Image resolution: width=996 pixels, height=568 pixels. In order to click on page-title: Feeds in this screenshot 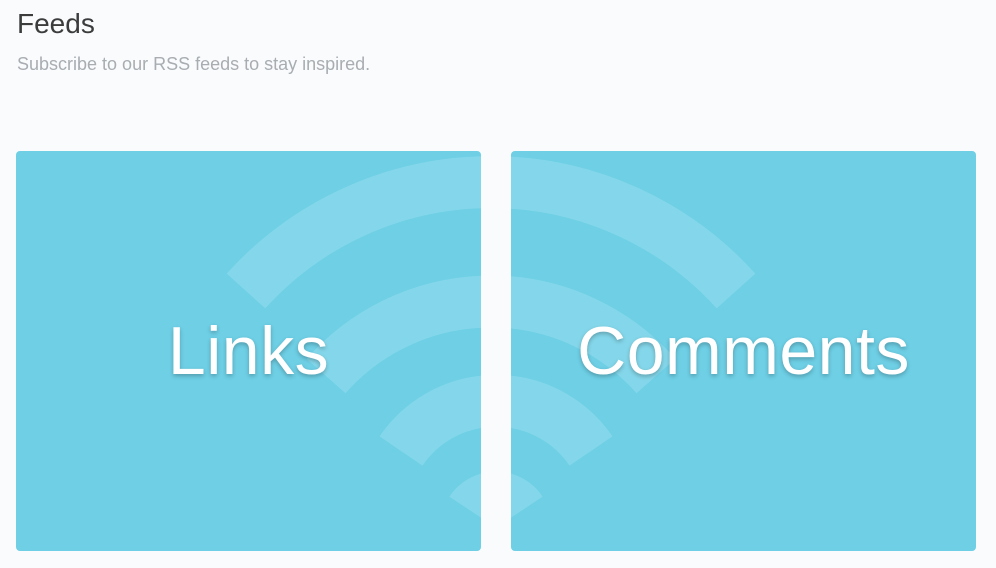, I will do `click(56, 23)`.